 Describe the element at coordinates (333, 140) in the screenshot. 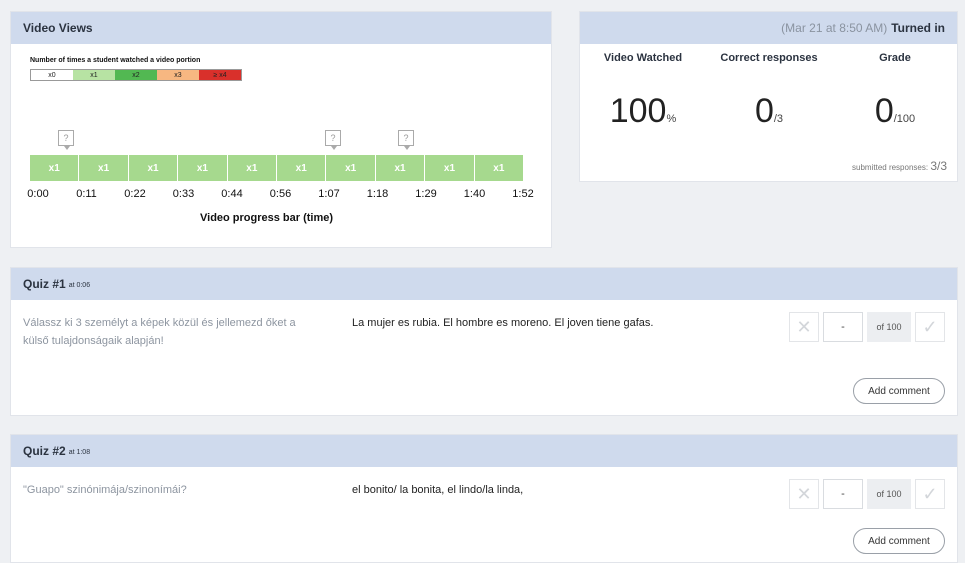

I see `quiz-marker-2: ?` at that location.